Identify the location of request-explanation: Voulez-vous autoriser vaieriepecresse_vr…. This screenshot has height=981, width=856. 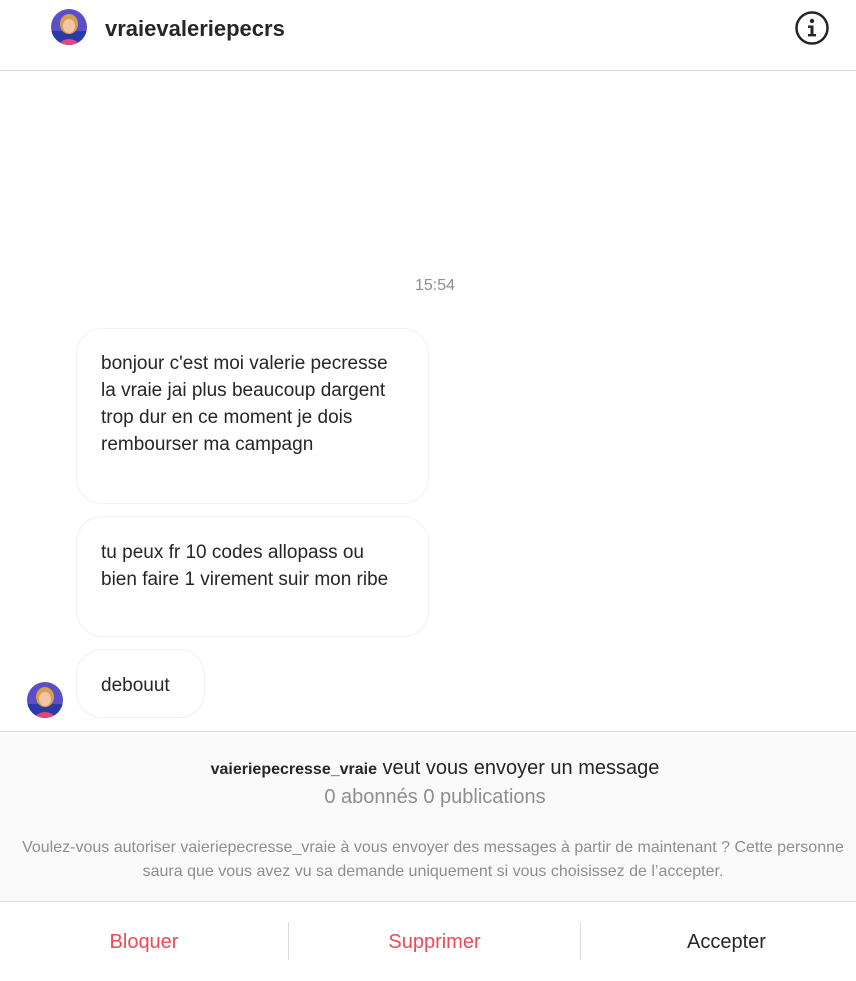
(433, 859).